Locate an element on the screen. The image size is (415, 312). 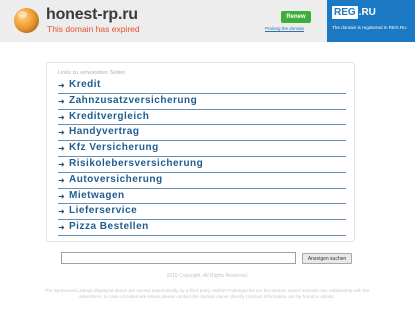
related-link-label: Kredit is located at coordinates (85, 84).